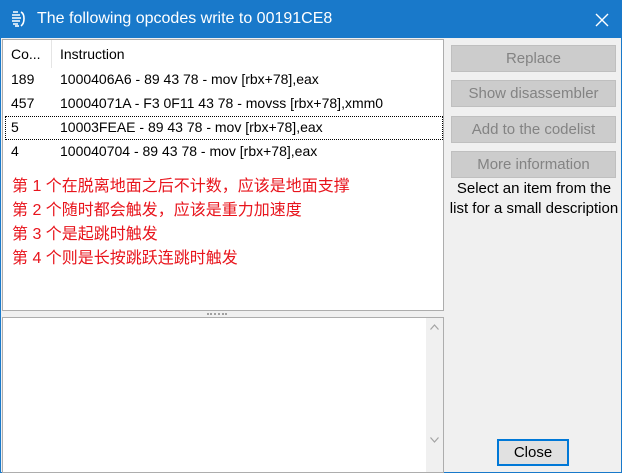  I want to click on row-instruction: 10003FEAE - 89 43 78 - mov [rbx+78],eax, so click(191, 127).